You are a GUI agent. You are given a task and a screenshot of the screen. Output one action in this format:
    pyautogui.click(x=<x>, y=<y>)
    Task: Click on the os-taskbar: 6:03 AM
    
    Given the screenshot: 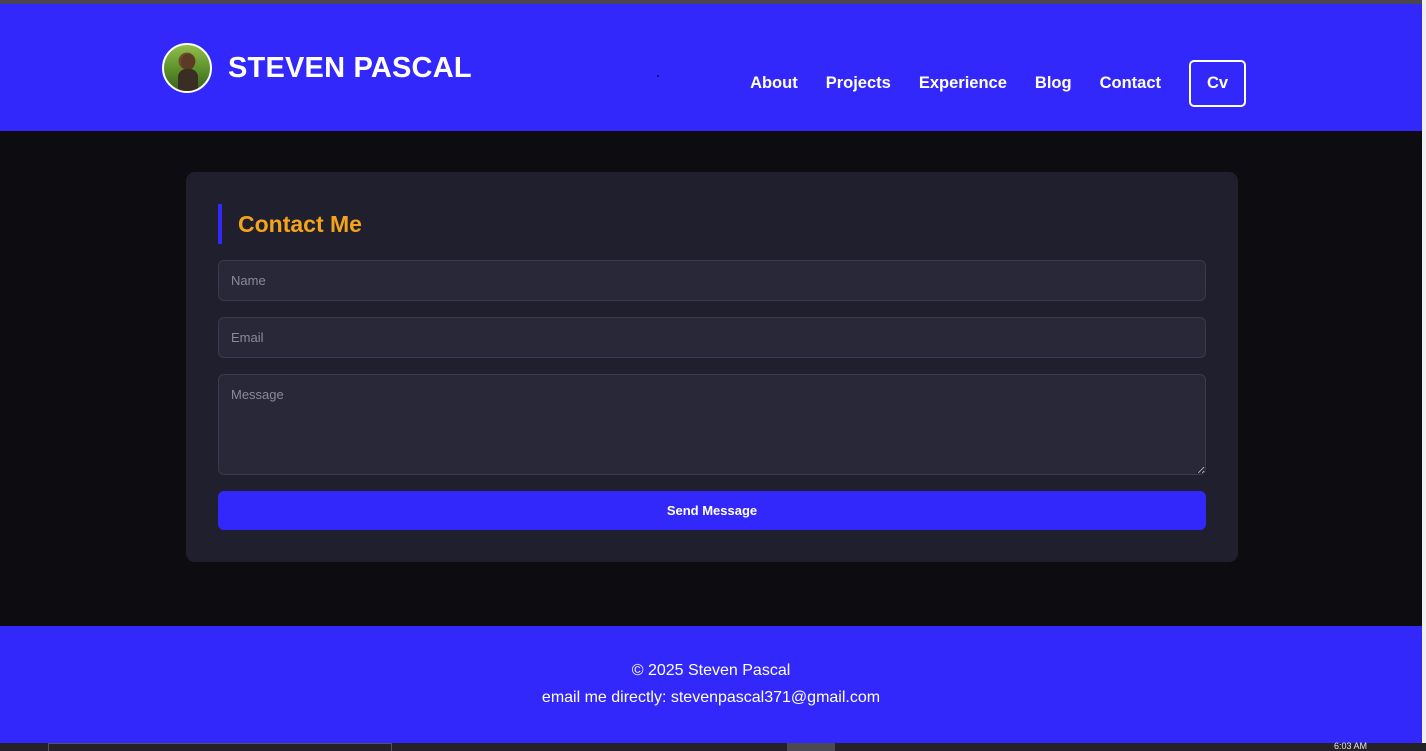 What is the action you would take?
    pyautogui.click(x=713, y=746)
    